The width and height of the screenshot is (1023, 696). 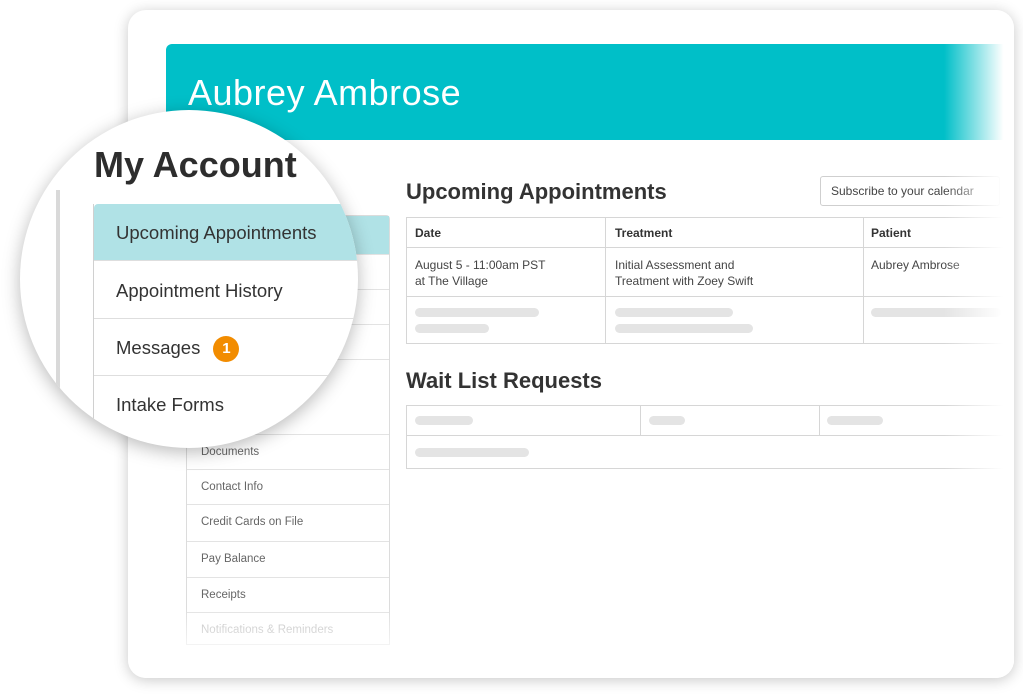 I want to click on appointment-location: at The Village, so click(x=451, y=281).